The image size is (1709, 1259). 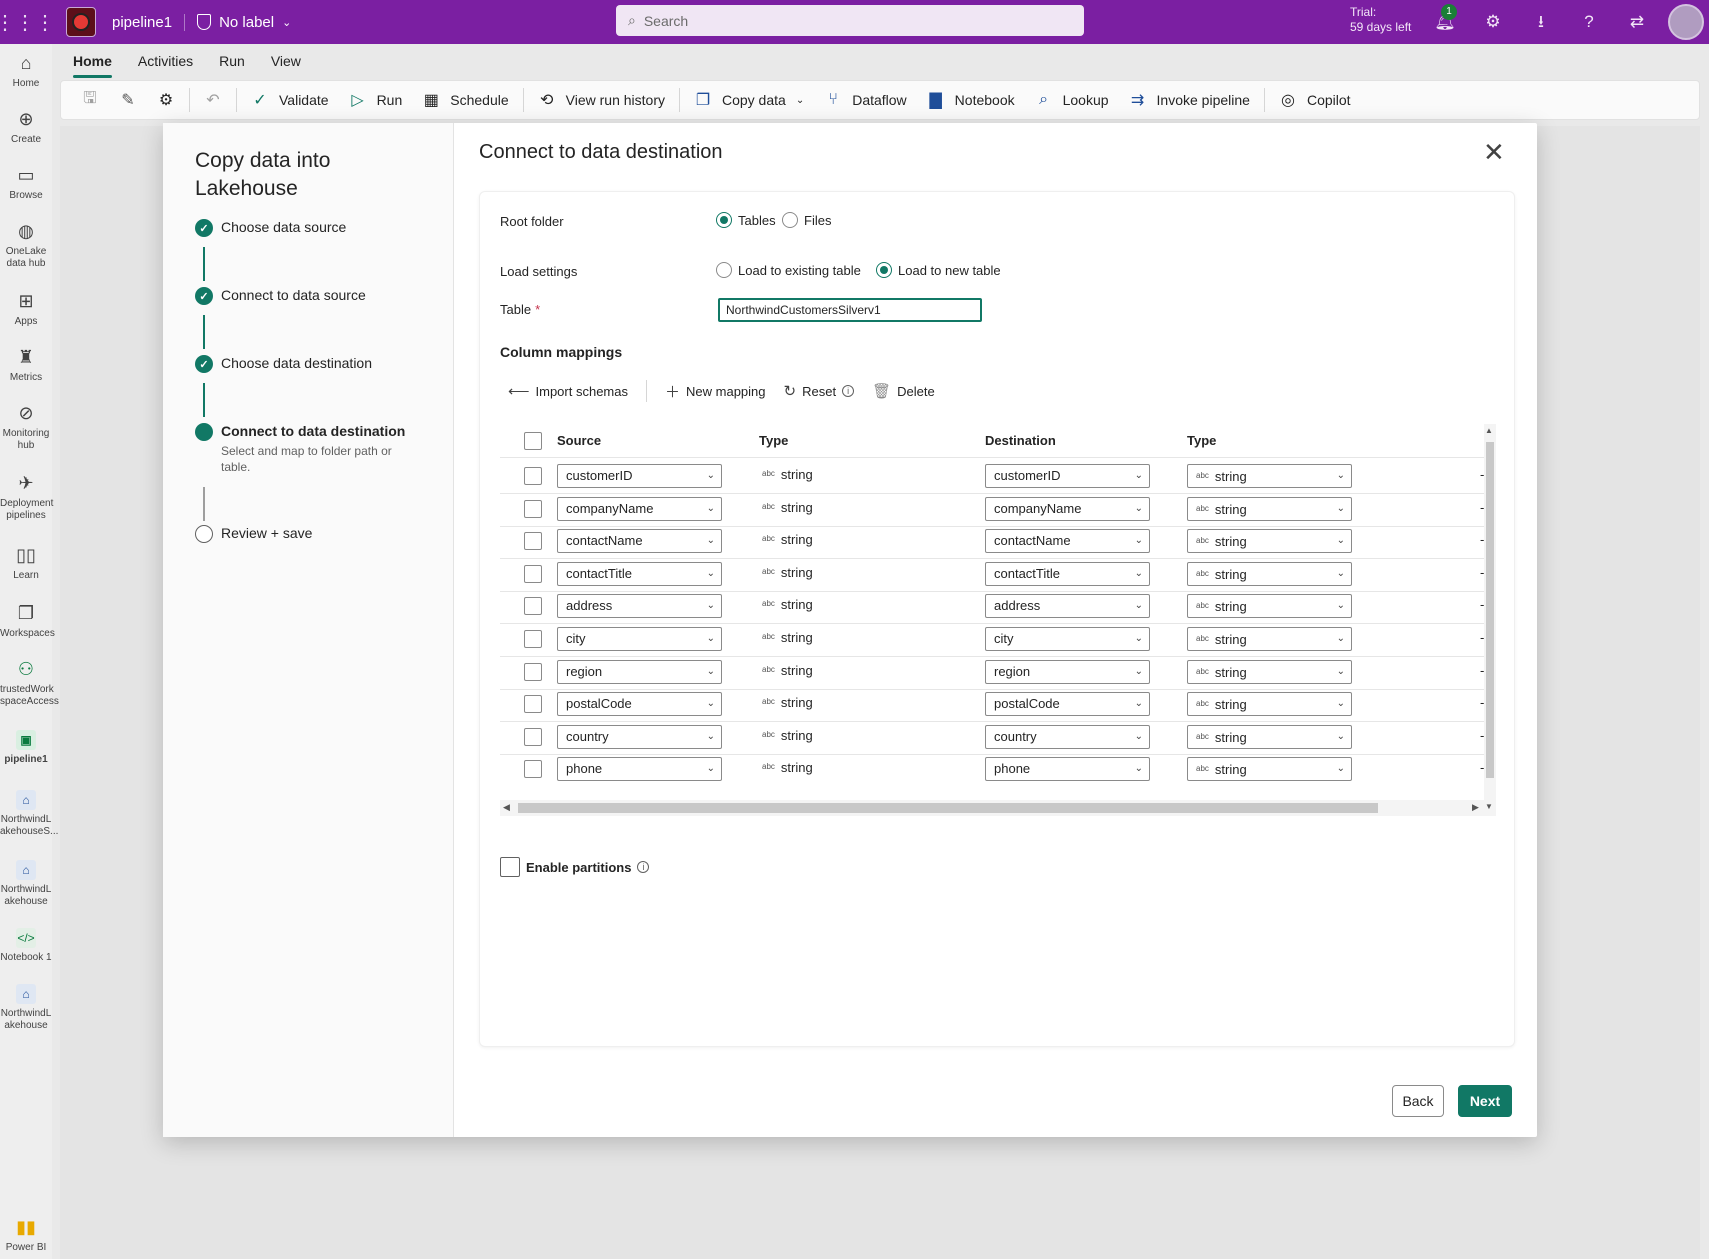 What do you see at coordinates (1494, 152) in the screenshot?
I see `close-icon: ✕` at bounding box center [1494, 152].